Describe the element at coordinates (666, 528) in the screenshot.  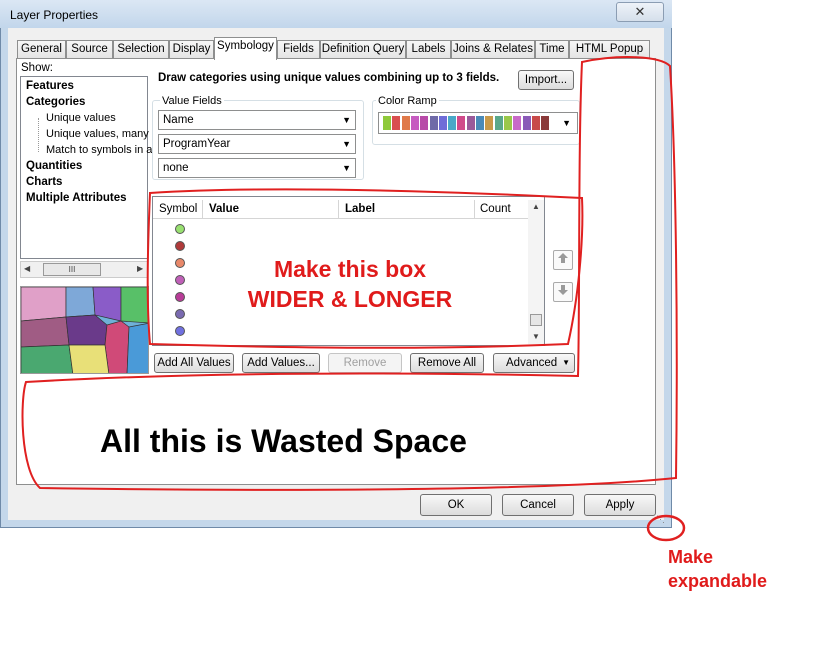
I see `annotation-expand-circle` at that location.